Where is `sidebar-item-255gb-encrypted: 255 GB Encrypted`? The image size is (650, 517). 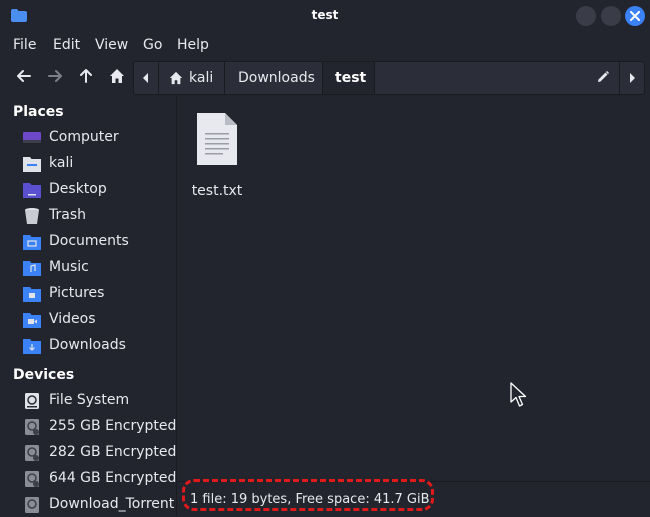
sidebar-item-255gb-encrypted: 255 GB Encrypted is located at coordinates (88, 427).